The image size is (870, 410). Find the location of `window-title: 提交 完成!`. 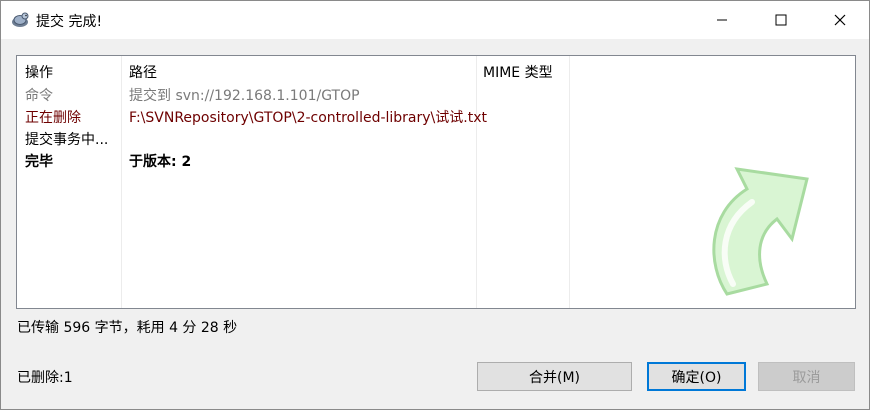

window-title: 提交 完成! is located at coordinates (69, 22).